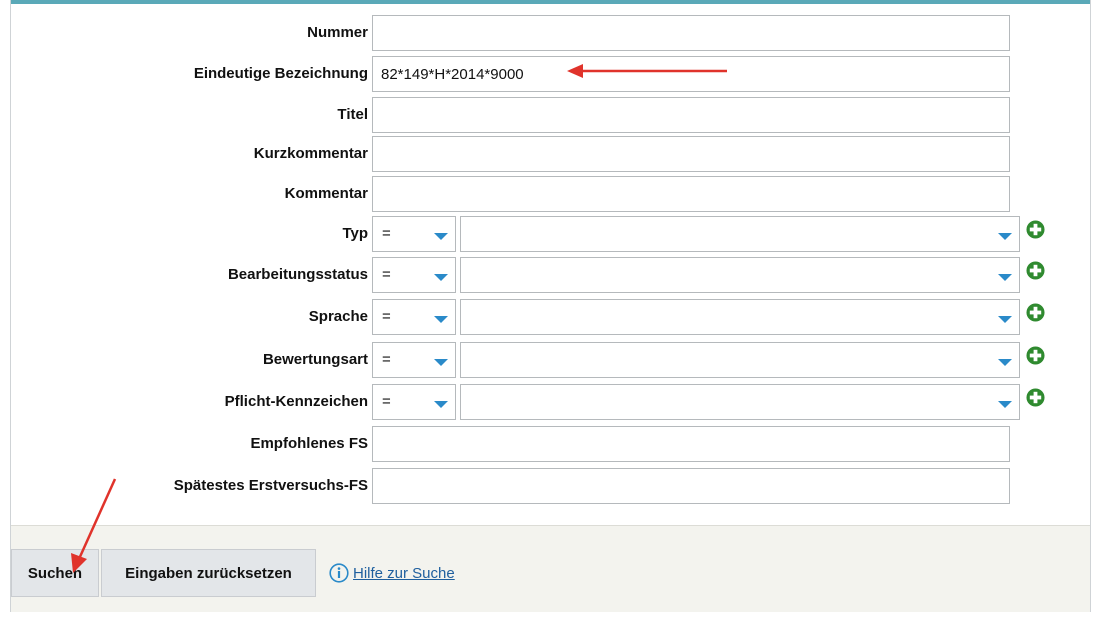 The image size is (1093, 623). What do you see at coordinates (691, 115) in the screenshot?
I see `titel-input` at bounding box center [691, 115].